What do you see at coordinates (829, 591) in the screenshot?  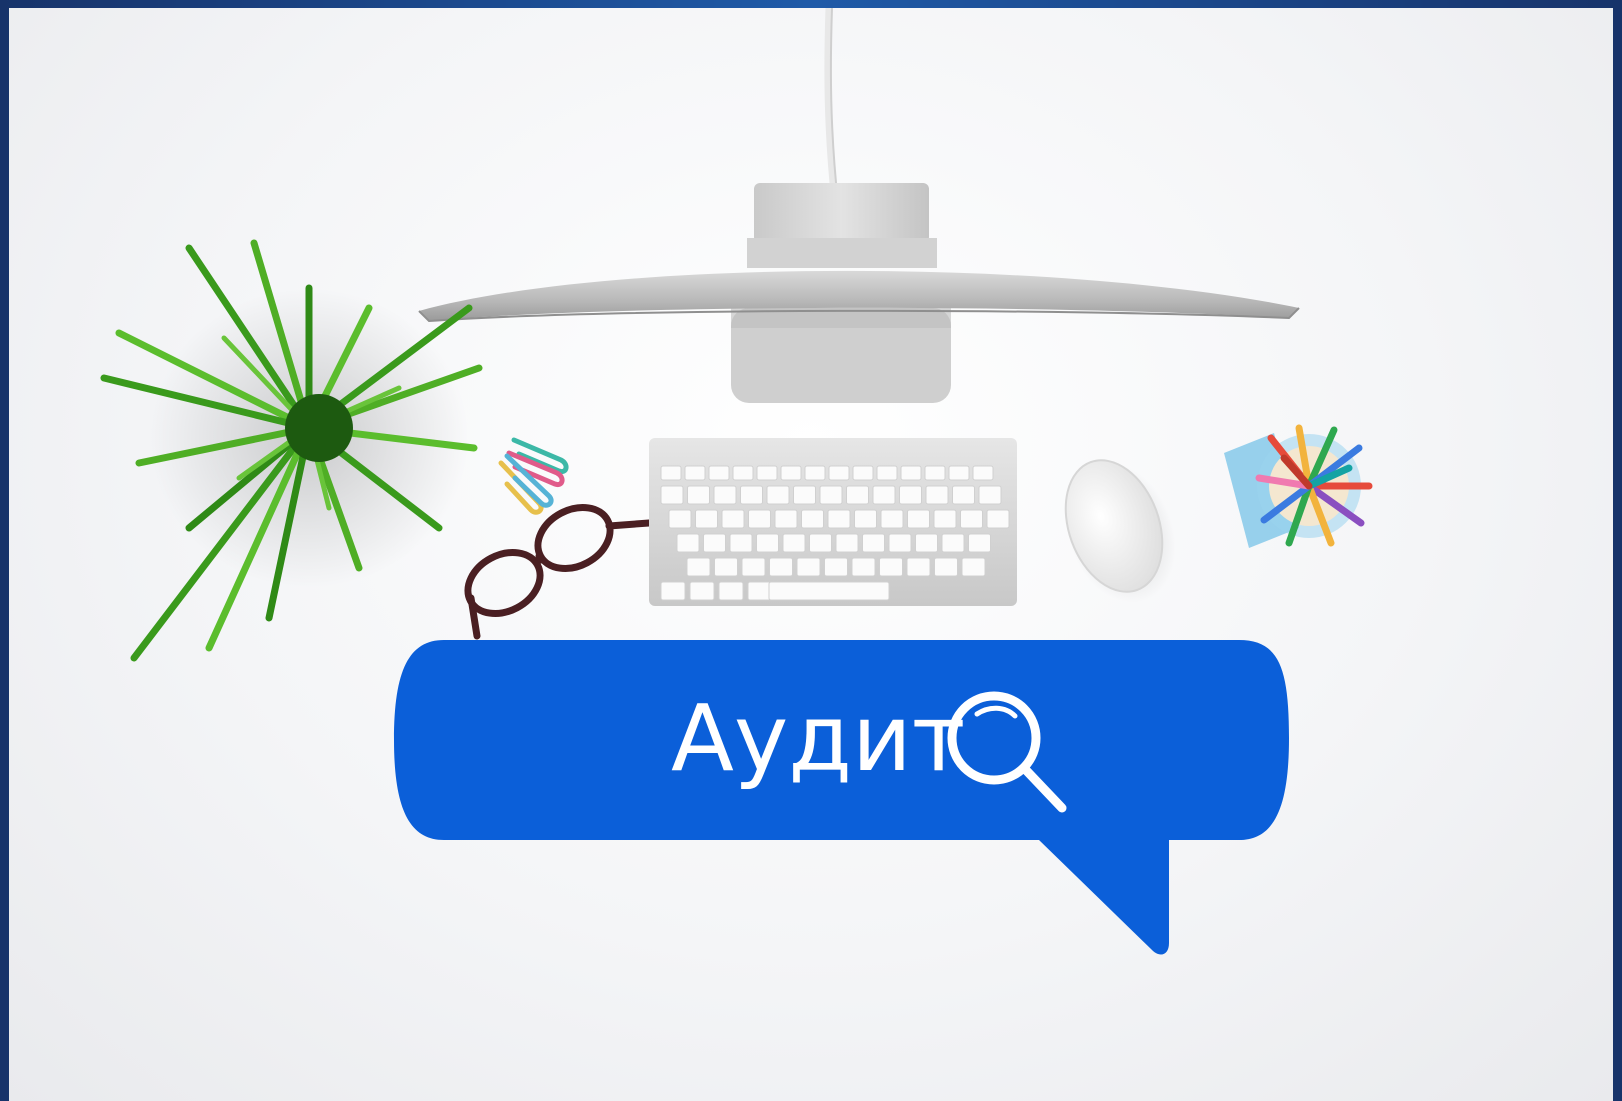 I see `keyboard-spacebar` at bounding box center [829, 591].